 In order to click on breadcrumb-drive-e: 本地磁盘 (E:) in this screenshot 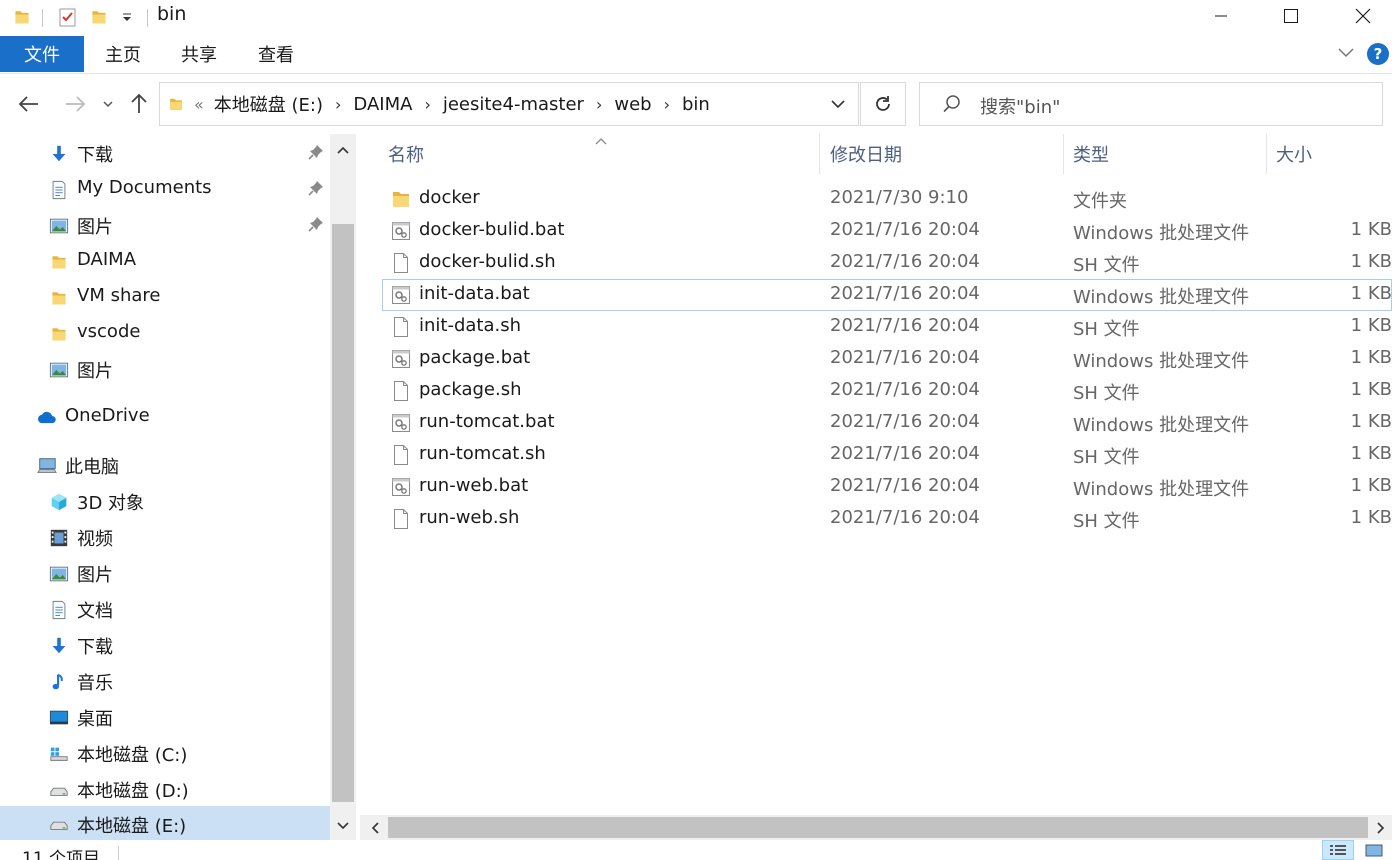, I will do `click(268, 104)`.